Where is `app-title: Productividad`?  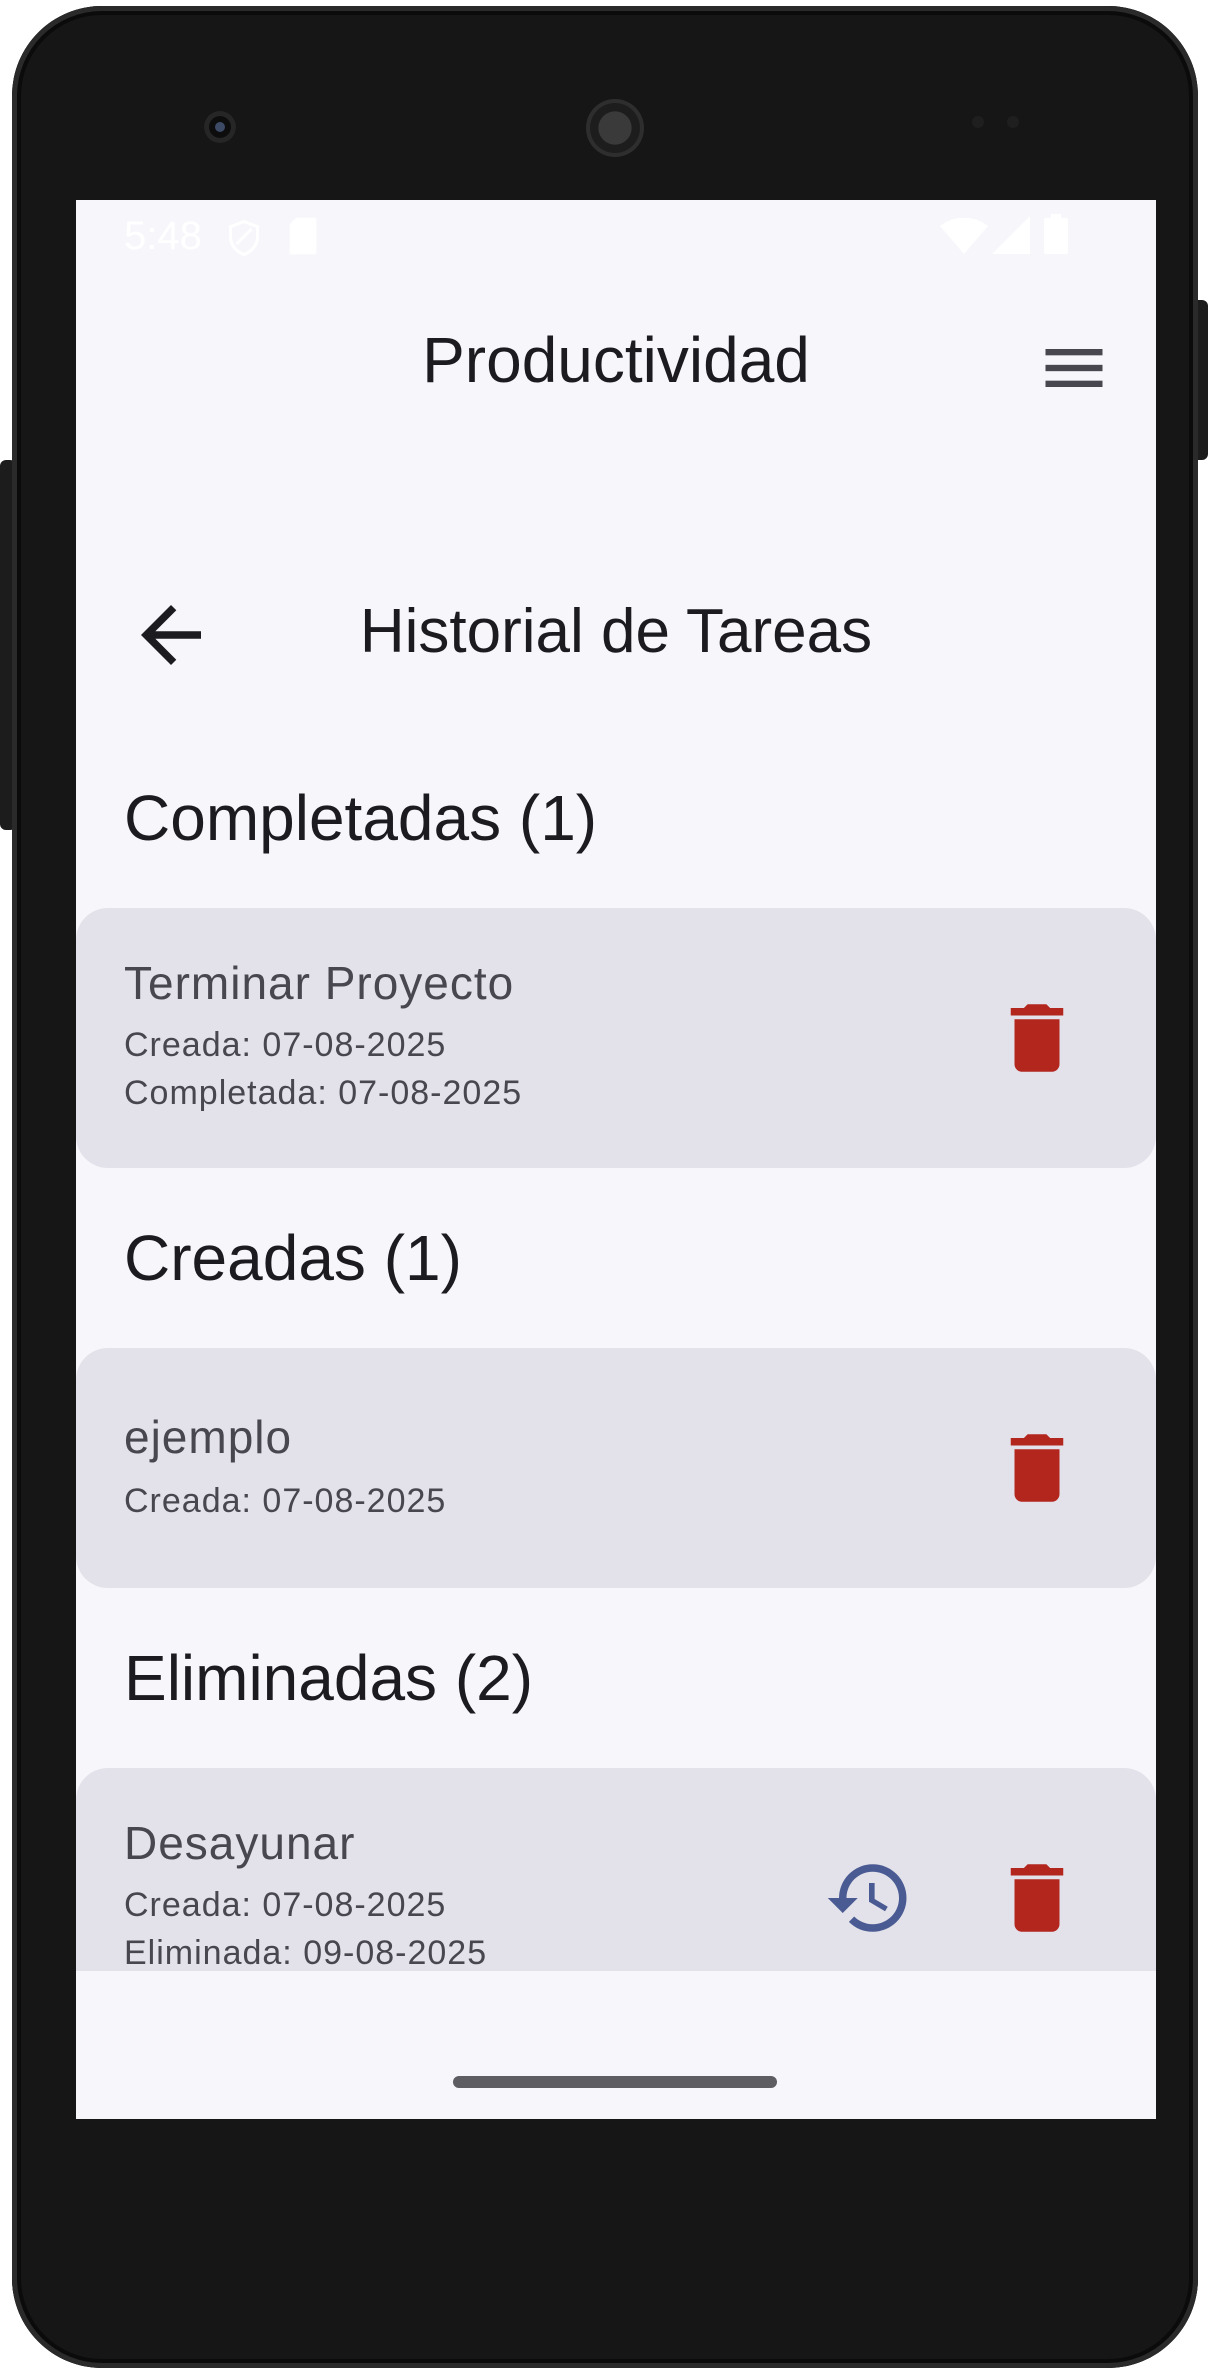
app-title: Productividad is located at coordinates (616, 360).